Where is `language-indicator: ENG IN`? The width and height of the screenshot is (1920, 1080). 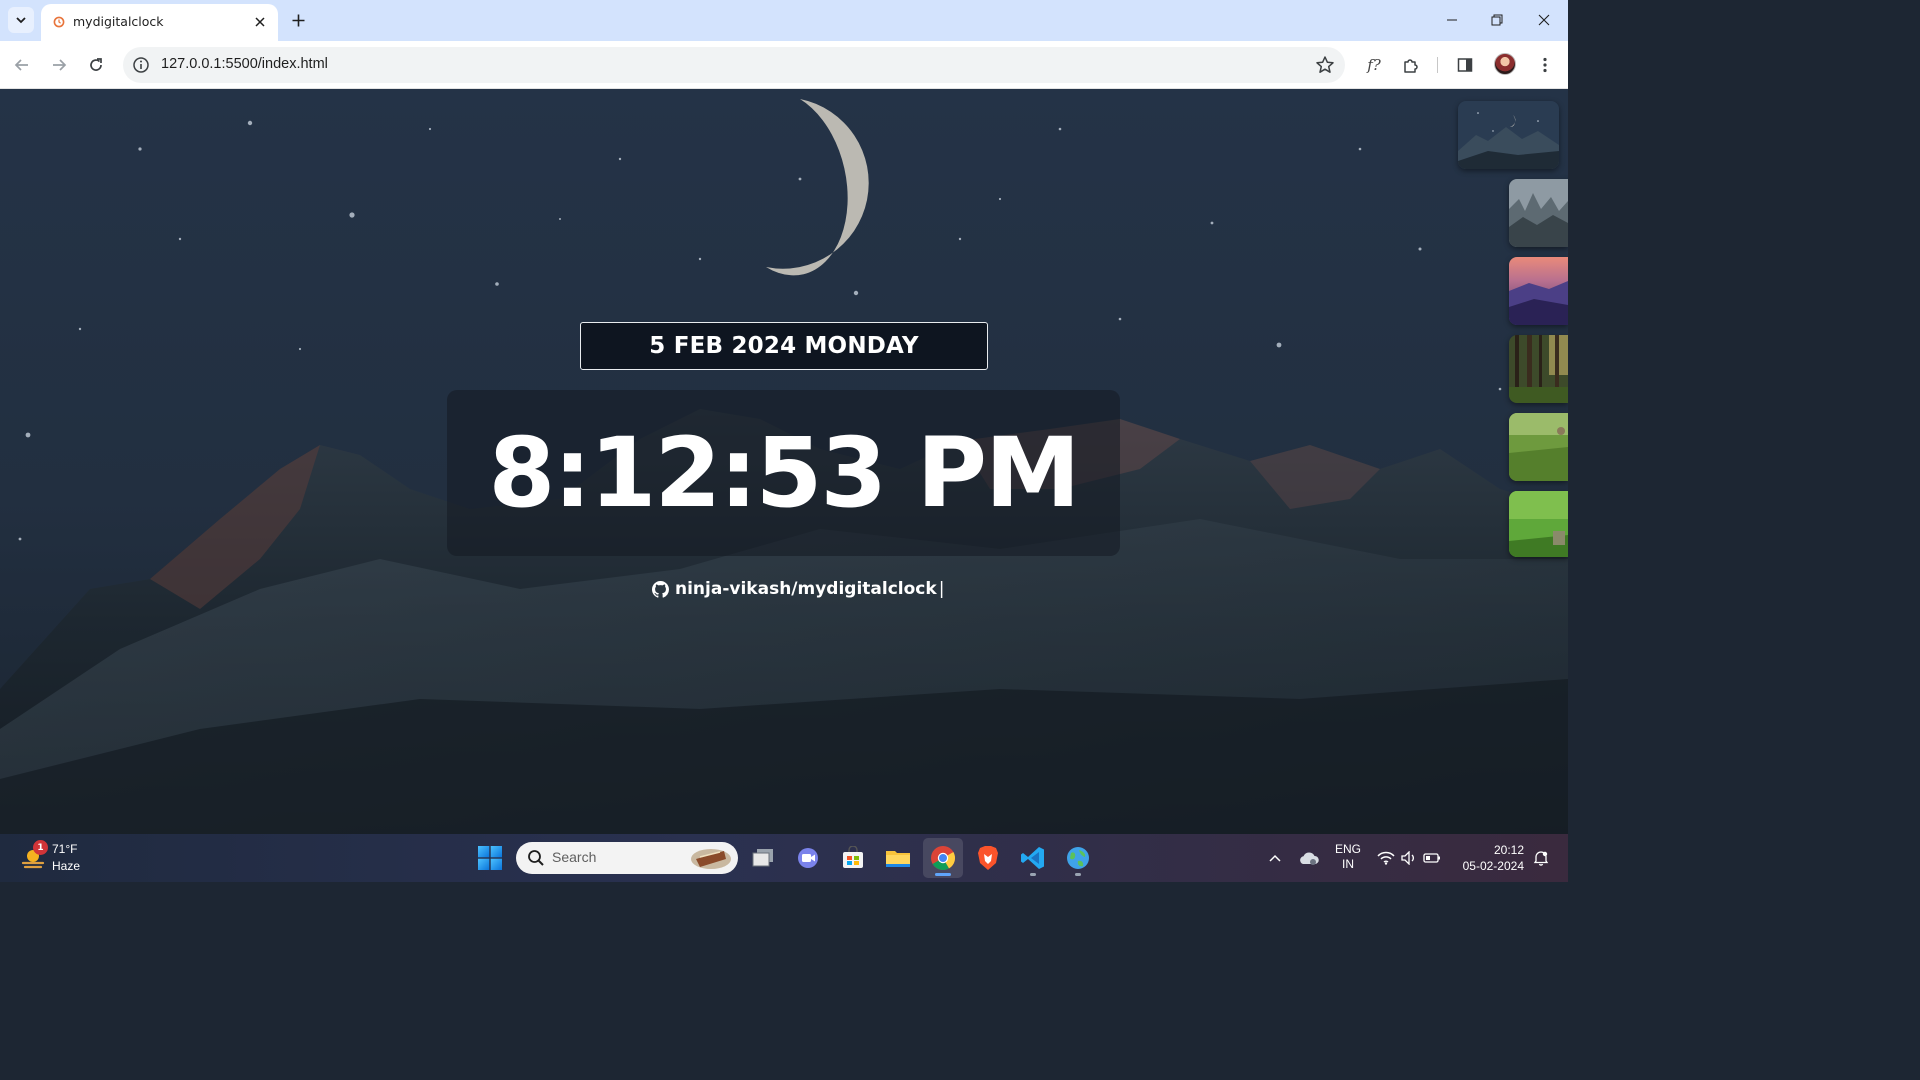
language-indicator: ENG IN is located at coordinates (1348, 857).